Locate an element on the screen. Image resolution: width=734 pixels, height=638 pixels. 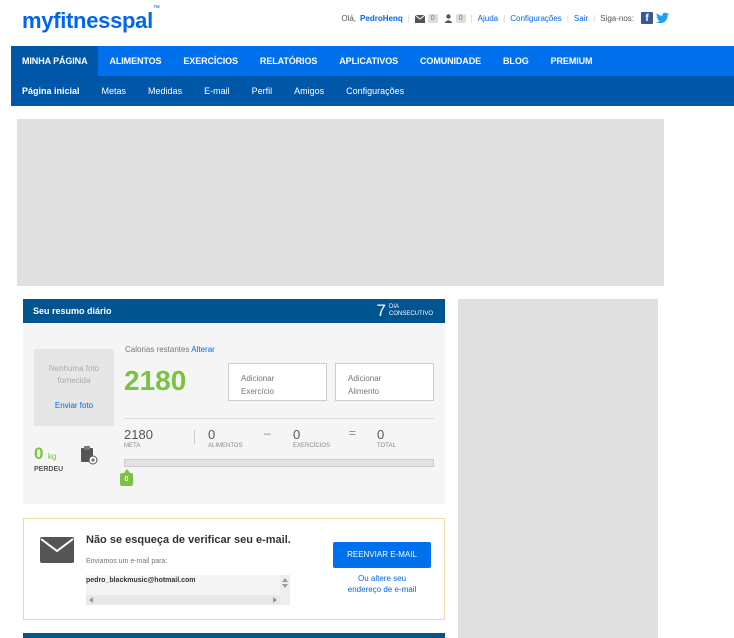
equals-sign: = is located at coordinates (353, 433).